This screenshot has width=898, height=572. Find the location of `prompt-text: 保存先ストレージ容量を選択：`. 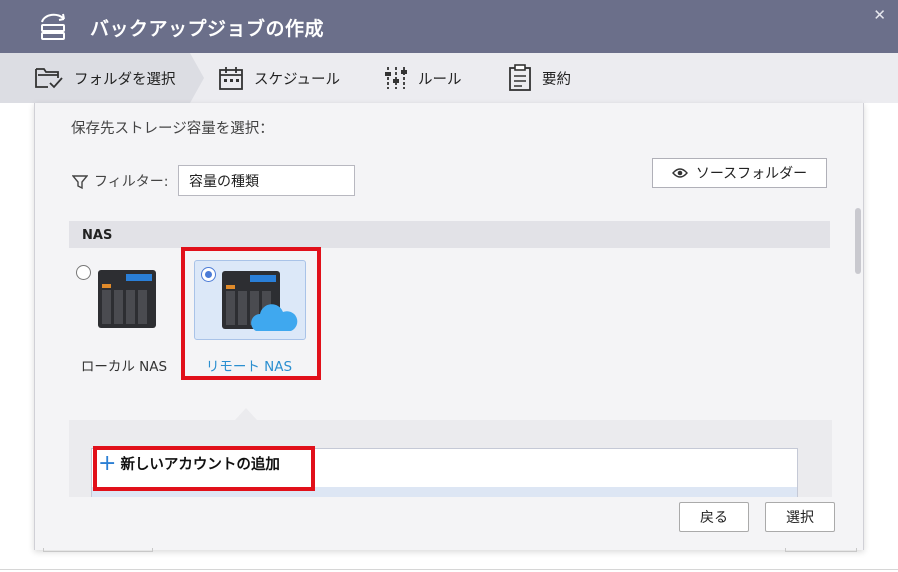

prompt-text: 保存先ストレージ容量を選択： is located at coordinates (172, 129).